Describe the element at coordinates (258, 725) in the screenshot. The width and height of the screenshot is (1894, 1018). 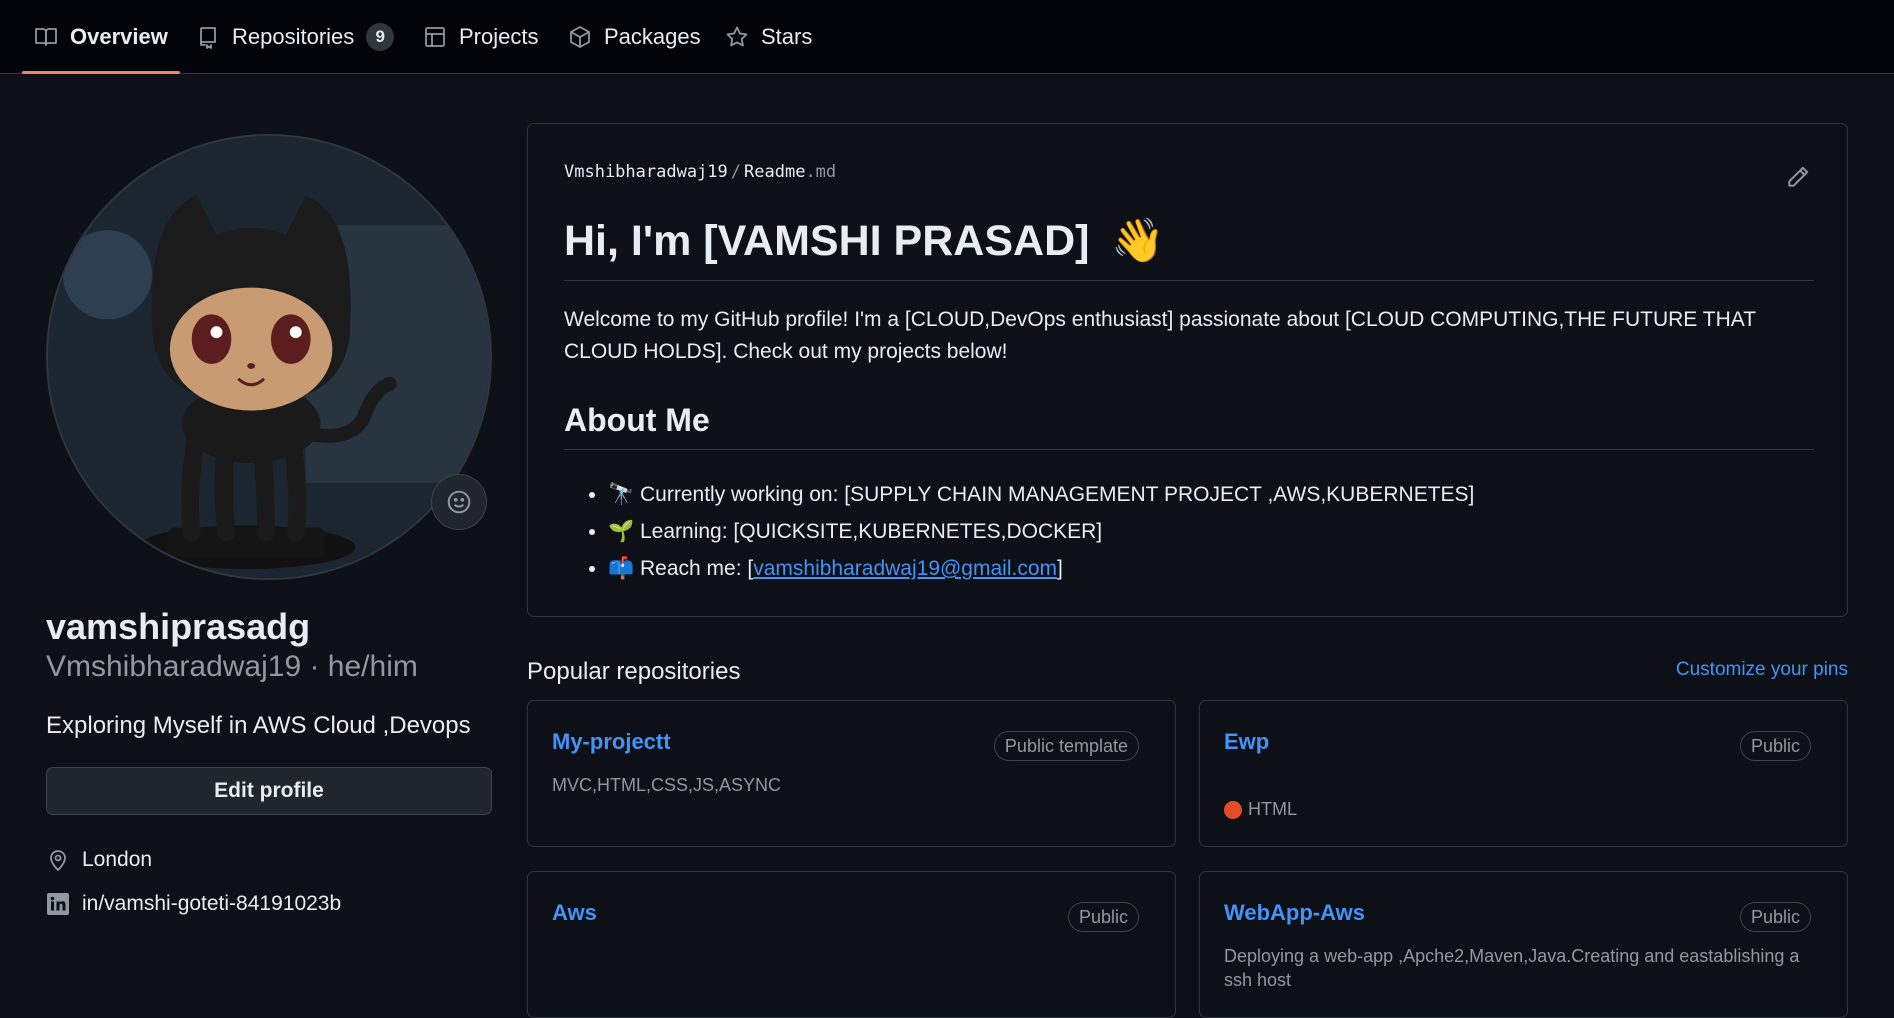
I see `profile-bio: Exploring Myself in AWS Cloud ,Devops` at that location.